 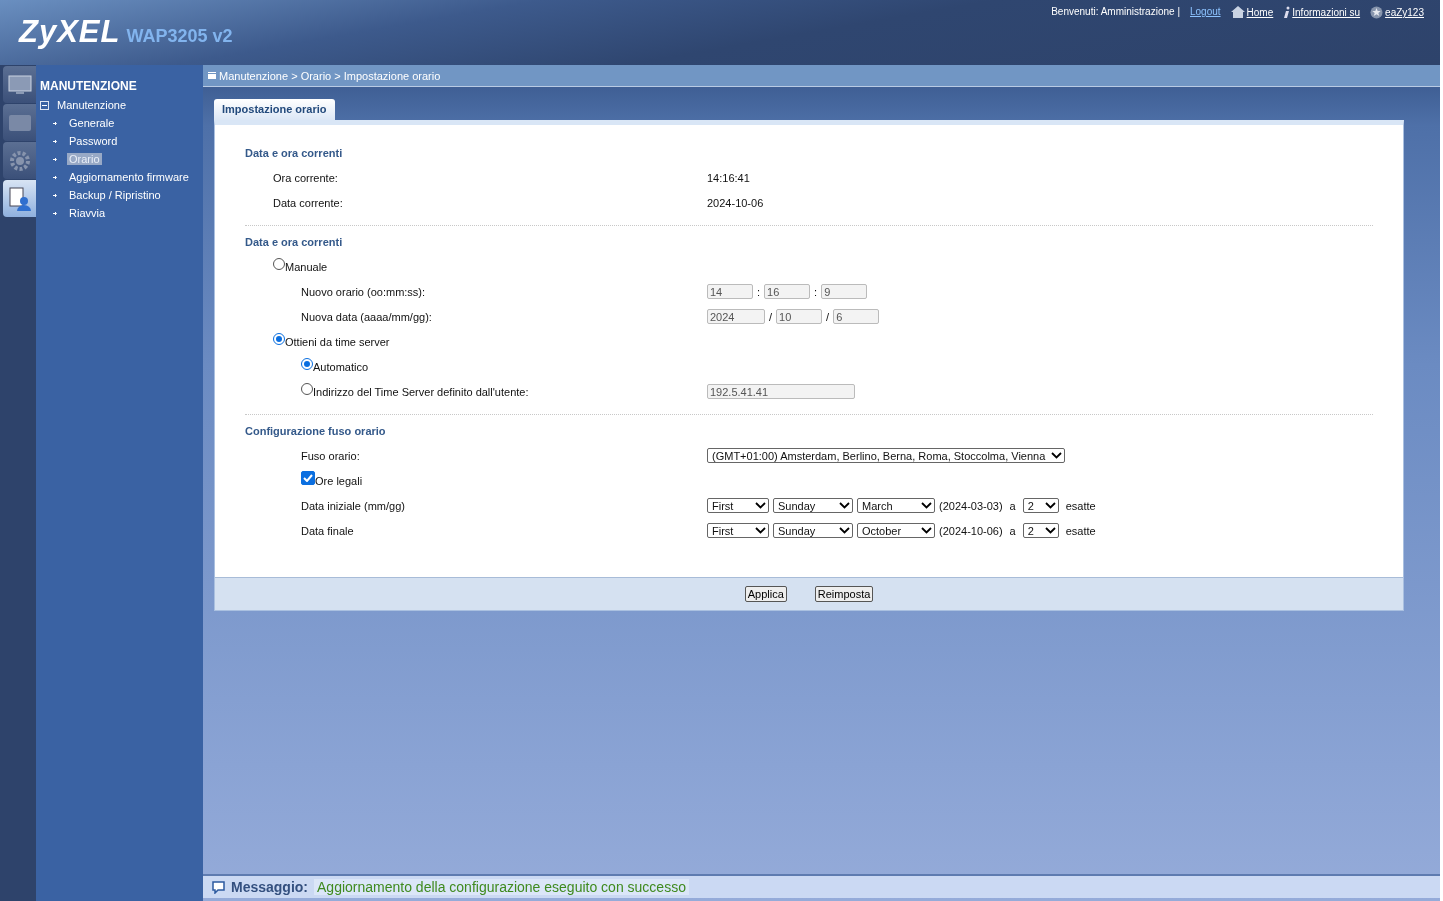 I want to click on message-text: Aggiornamento della configurazione eseguito con successo, so click(x=501, y=887).